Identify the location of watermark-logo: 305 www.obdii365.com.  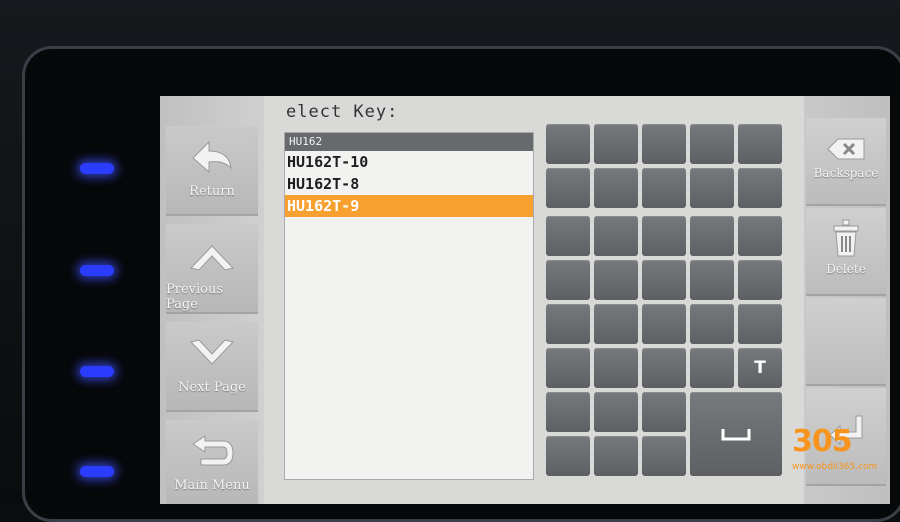
(834, 448).